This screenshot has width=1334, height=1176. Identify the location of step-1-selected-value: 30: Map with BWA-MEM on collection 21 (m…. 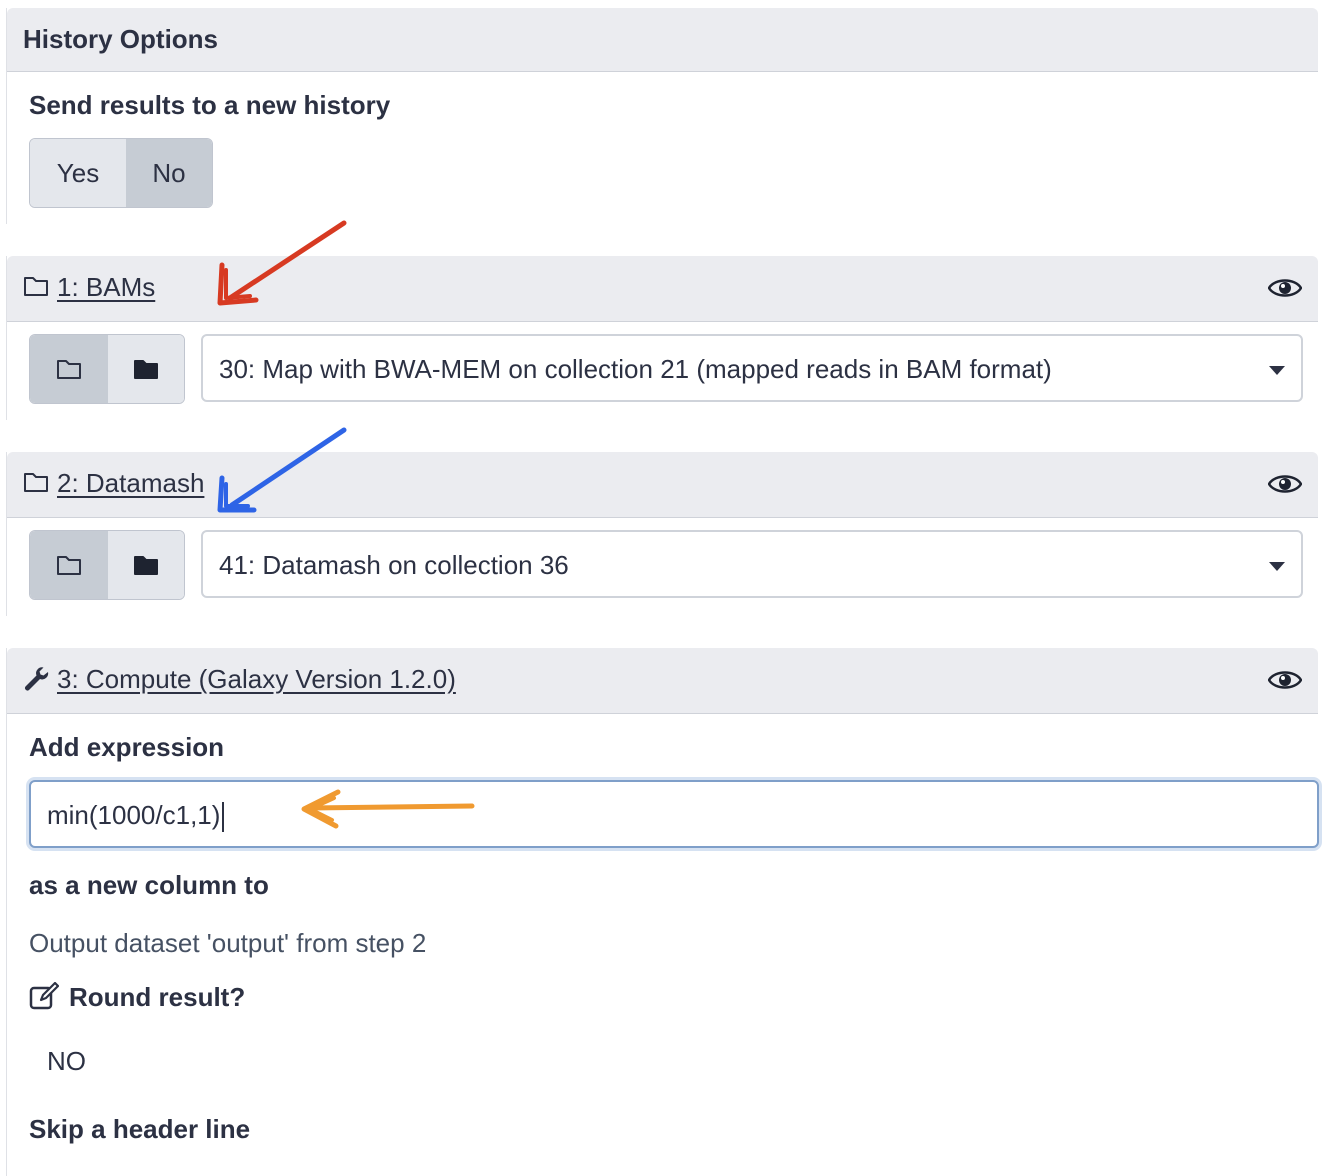
(635, 369).